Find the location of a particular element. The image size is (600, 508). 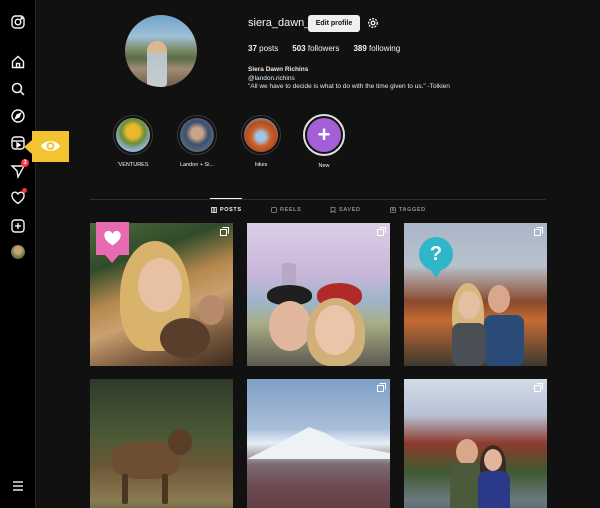

grid-icon is located at coordinates (214, 210).